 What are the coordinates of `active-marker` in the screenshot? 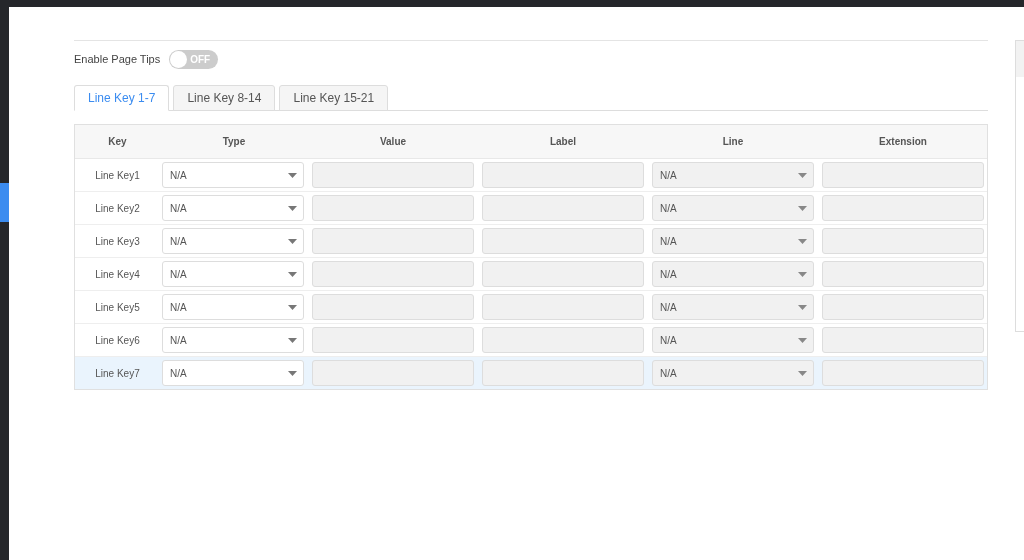 It's located at (4, 202).